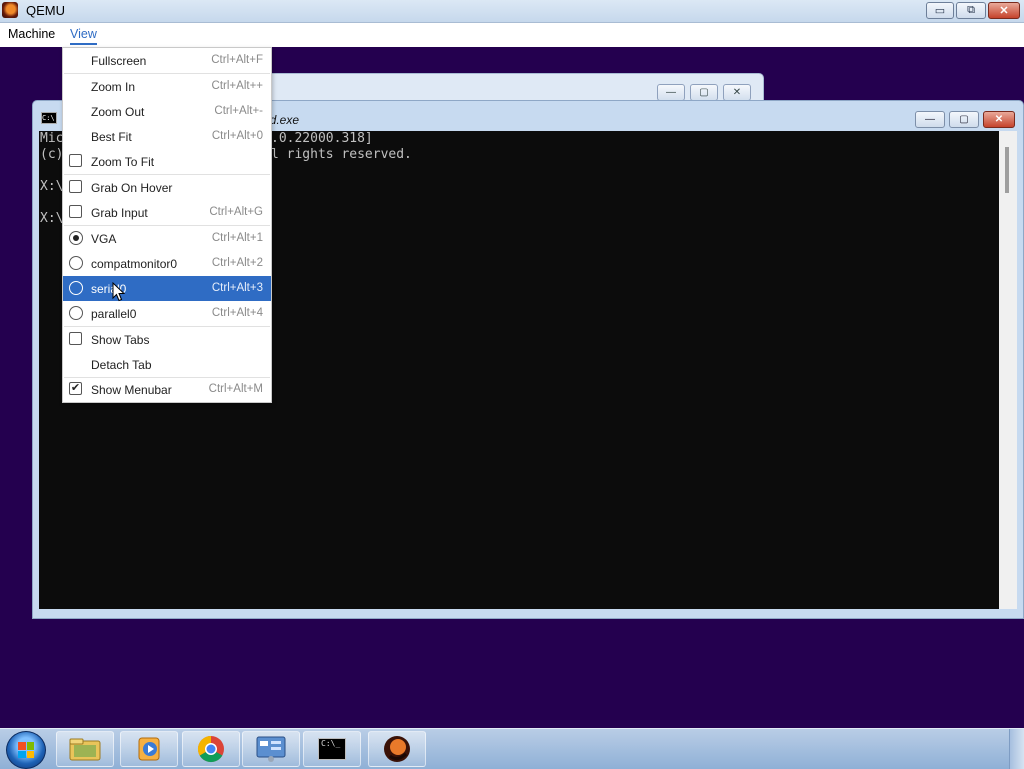  I want to click on cmd-window-icon: C:\, so click(49, 118).